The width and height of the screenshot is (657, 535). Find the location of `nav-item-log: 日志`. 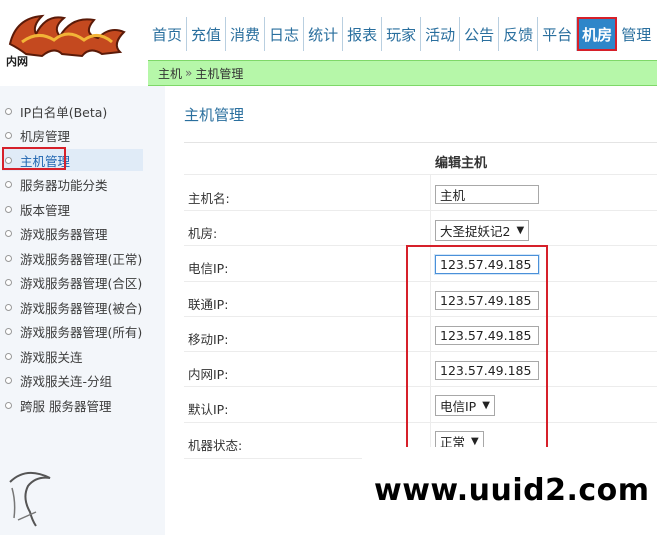

nav-item-log: 日志 is located at coordinates (285, 34).